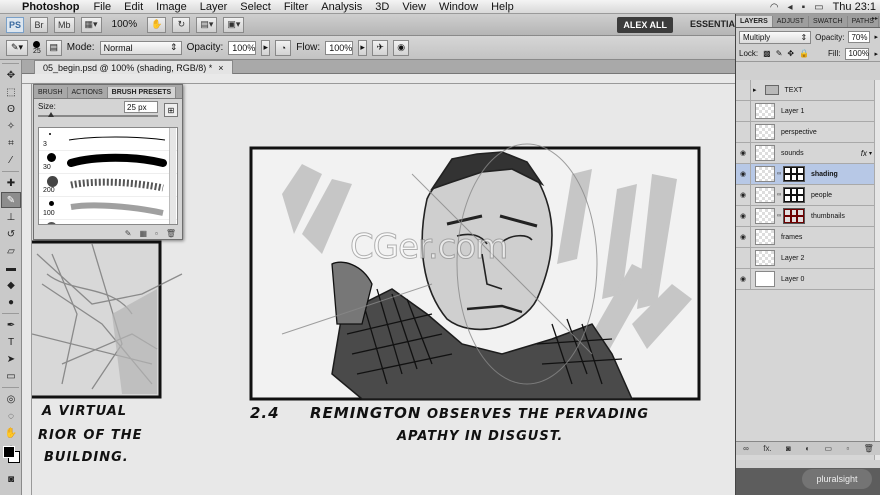 The image size is (880, 495). I want to click on pressure-opacity-icon: ◔, so click(283, 47).